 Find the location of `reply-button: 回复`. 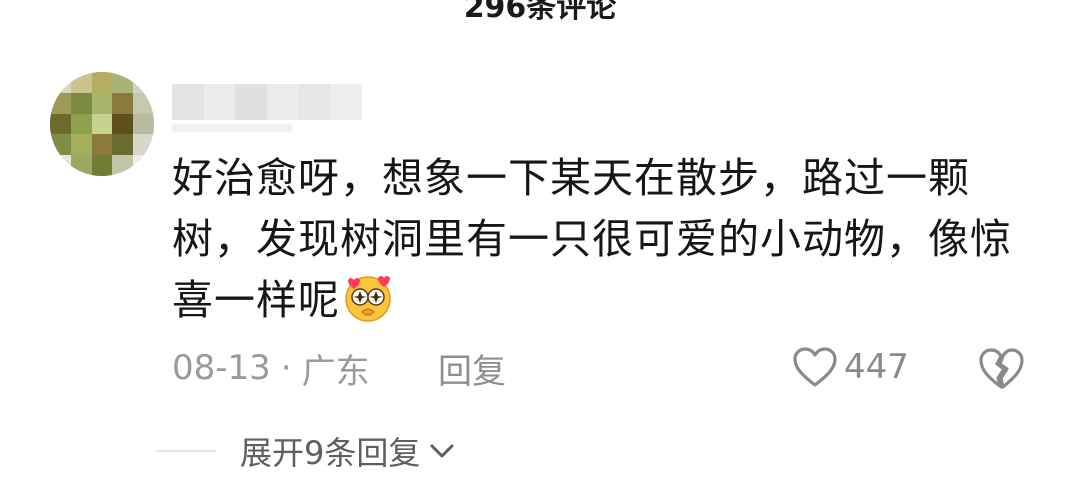

reply-button: 回复 is located at coordinates (472, 368).